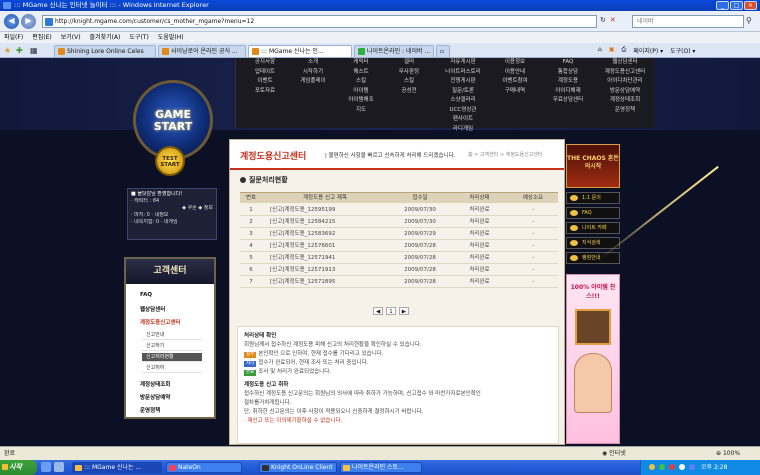 The height and width of the screenshot is (475, 760). I want to click on sidebar-item-visit-reservation: 방문상담예약, so click(172, 397).